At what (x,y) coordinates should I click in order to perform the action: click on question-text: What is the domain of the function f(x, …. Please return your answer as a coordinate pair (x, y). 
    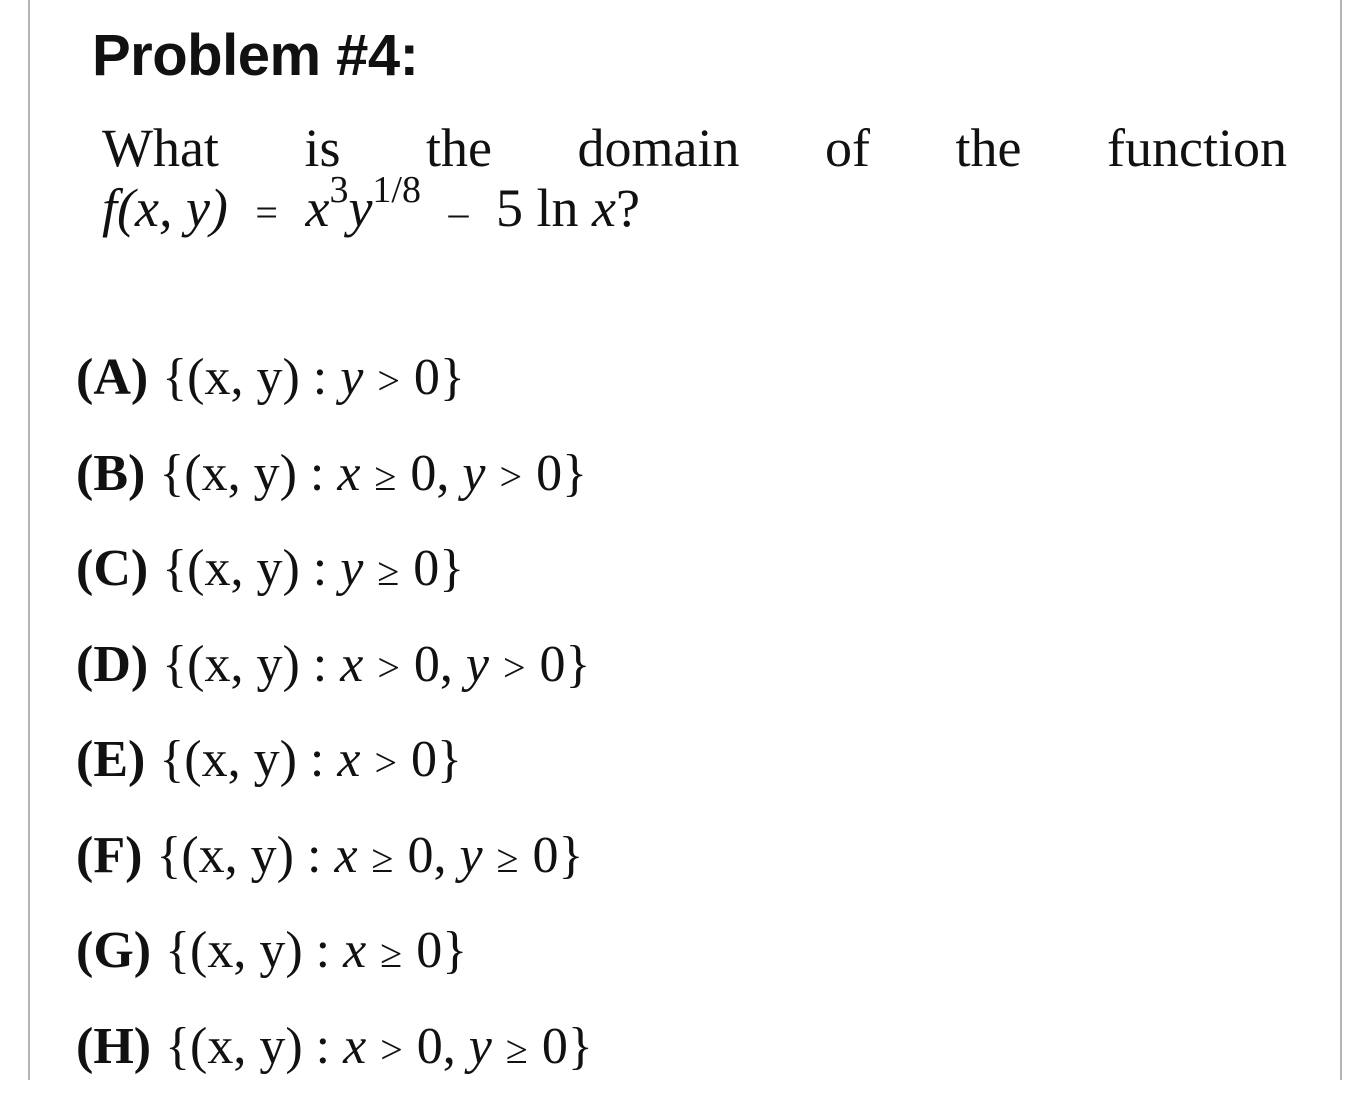
    Looking at the image, I should click on (694, 183).